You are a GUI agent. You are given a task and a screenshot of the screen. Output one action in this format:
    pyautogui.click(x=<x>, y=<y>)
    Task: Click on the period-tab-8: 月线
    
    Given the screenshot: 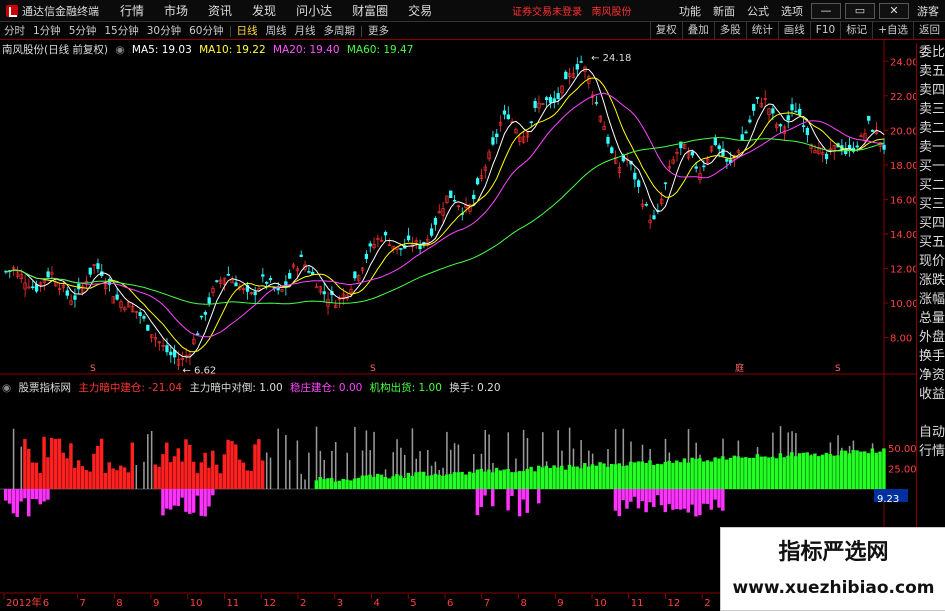 What is the action you would take?
    pyautogui.click(x=305, y=30)
    